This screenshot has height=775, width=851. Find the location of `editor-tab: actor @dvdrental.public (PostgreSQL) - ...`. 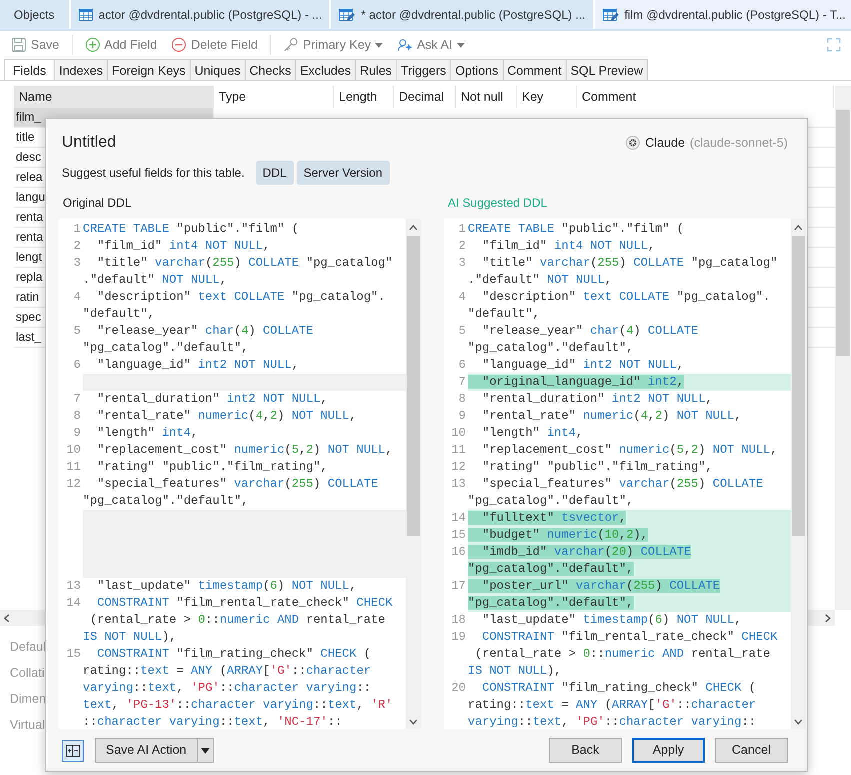

editor-tab: actor @dvdrental.public (PostgreSQL) - ... is located at coordinates (200, 14).